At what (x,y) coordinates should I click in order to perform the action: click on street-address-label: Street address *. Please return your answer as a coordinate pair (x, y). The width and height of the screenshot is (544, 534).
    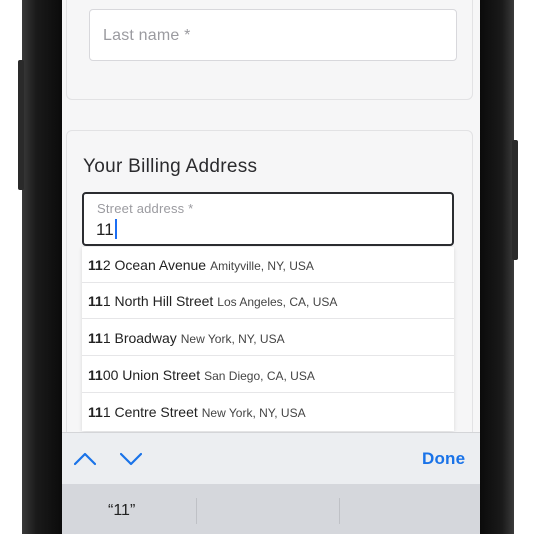
    Looking at the image, I should click on (145, 208).